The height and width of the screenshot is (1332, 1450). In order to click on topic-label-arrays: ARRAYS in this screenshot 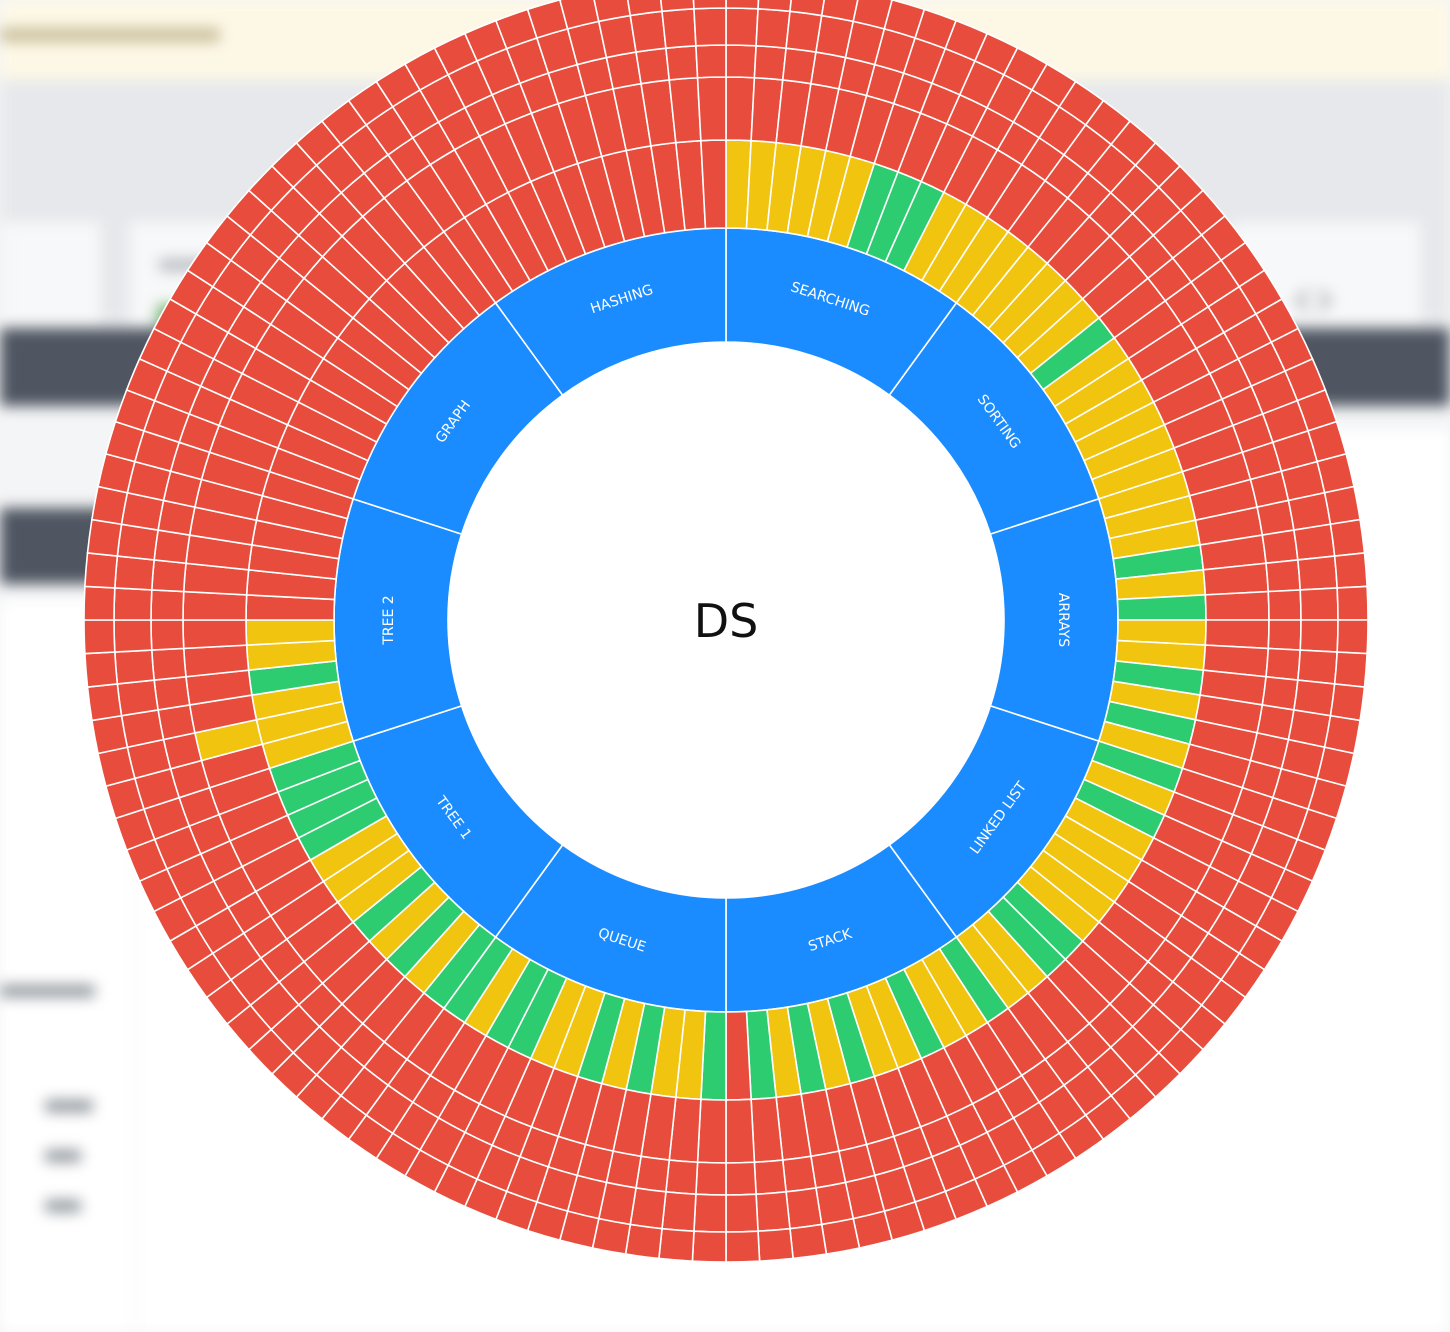, I will do `click(1063, 620)`.